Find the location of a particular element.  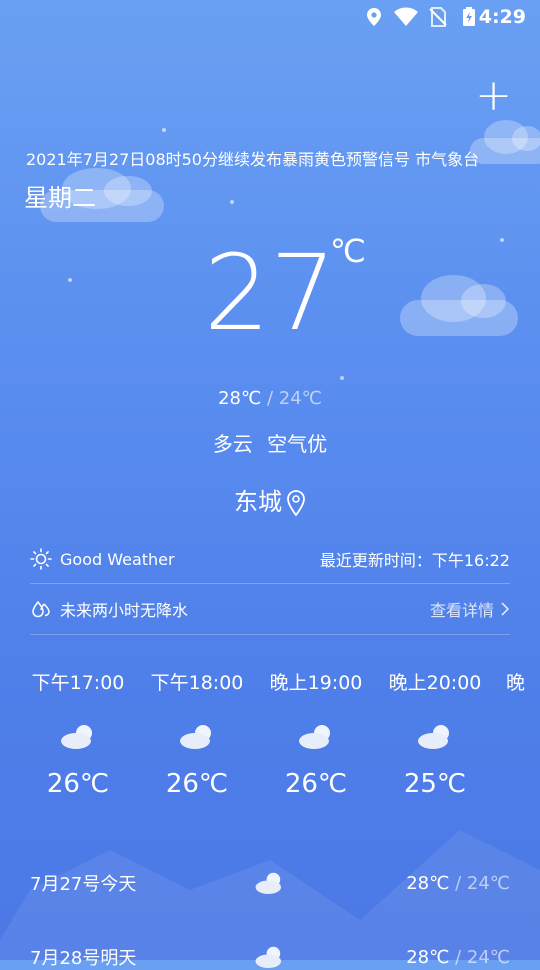

hourly-item: 下午17:00 26℃ is located at coordinates (78, 733).